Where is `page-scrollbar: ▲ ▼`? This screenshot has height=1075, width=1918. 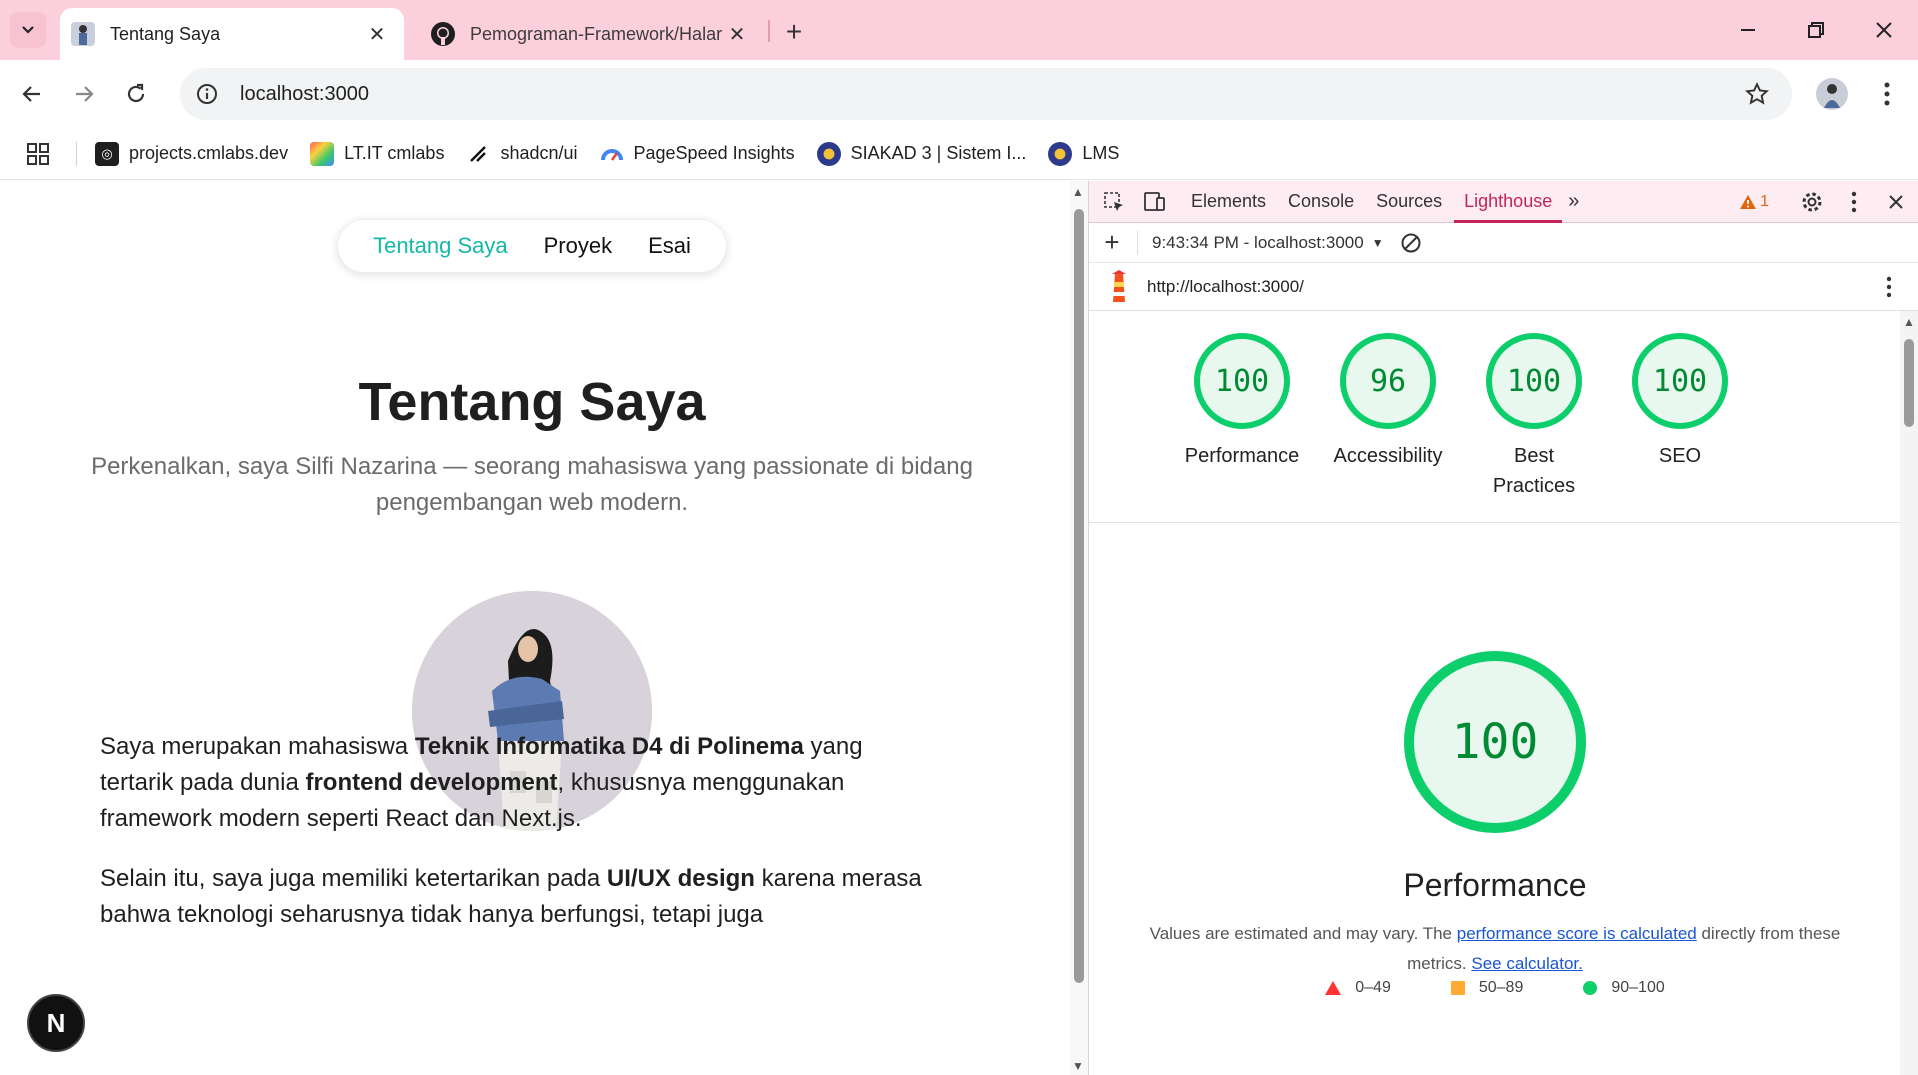 page-scrollbar: ▲ ▼ is located at coordinates (1079, 628).